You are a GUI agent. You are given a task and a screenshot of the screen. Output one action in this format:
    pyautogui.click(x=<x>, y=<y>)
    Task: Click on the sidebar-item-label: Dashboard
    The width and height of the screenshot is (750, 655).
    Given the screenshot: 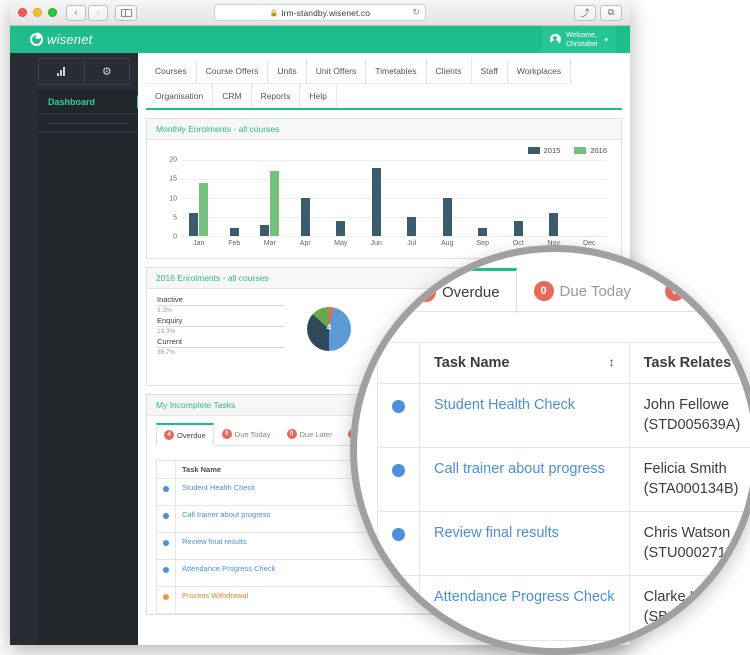 What is the action you would take?
    pyautogui.click(x=71, y=102)
    